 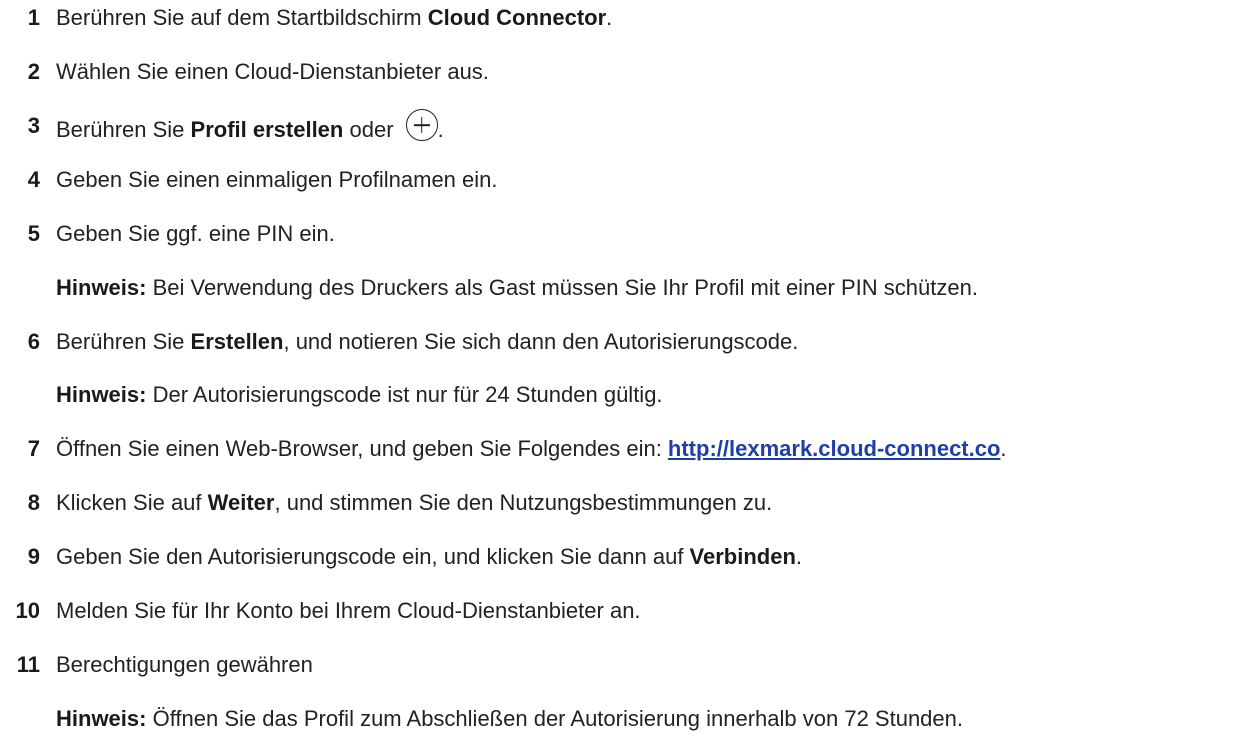 What do you see at coordinates (242, 17) in the screenshot?
I see `step-text-part: Berühren Sie auf dem Startbildschirm` at bounding box center [242, 17].